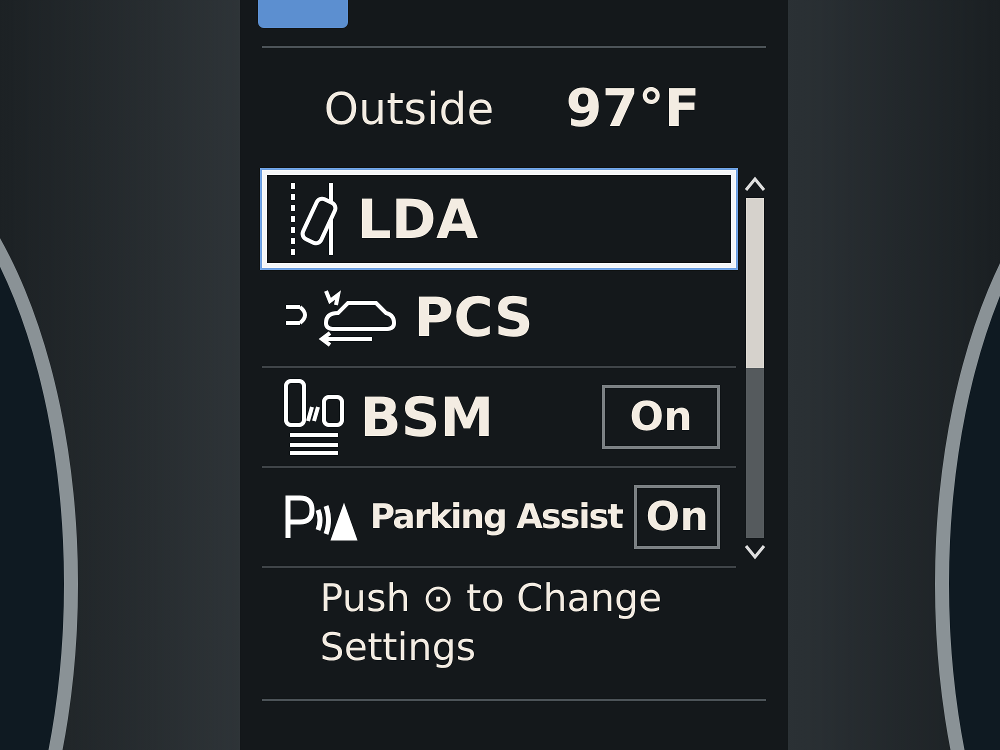  Describe the element at coordinates (633, 109) in the screenshot. I see `temperature-reading: 97°F` at that location.